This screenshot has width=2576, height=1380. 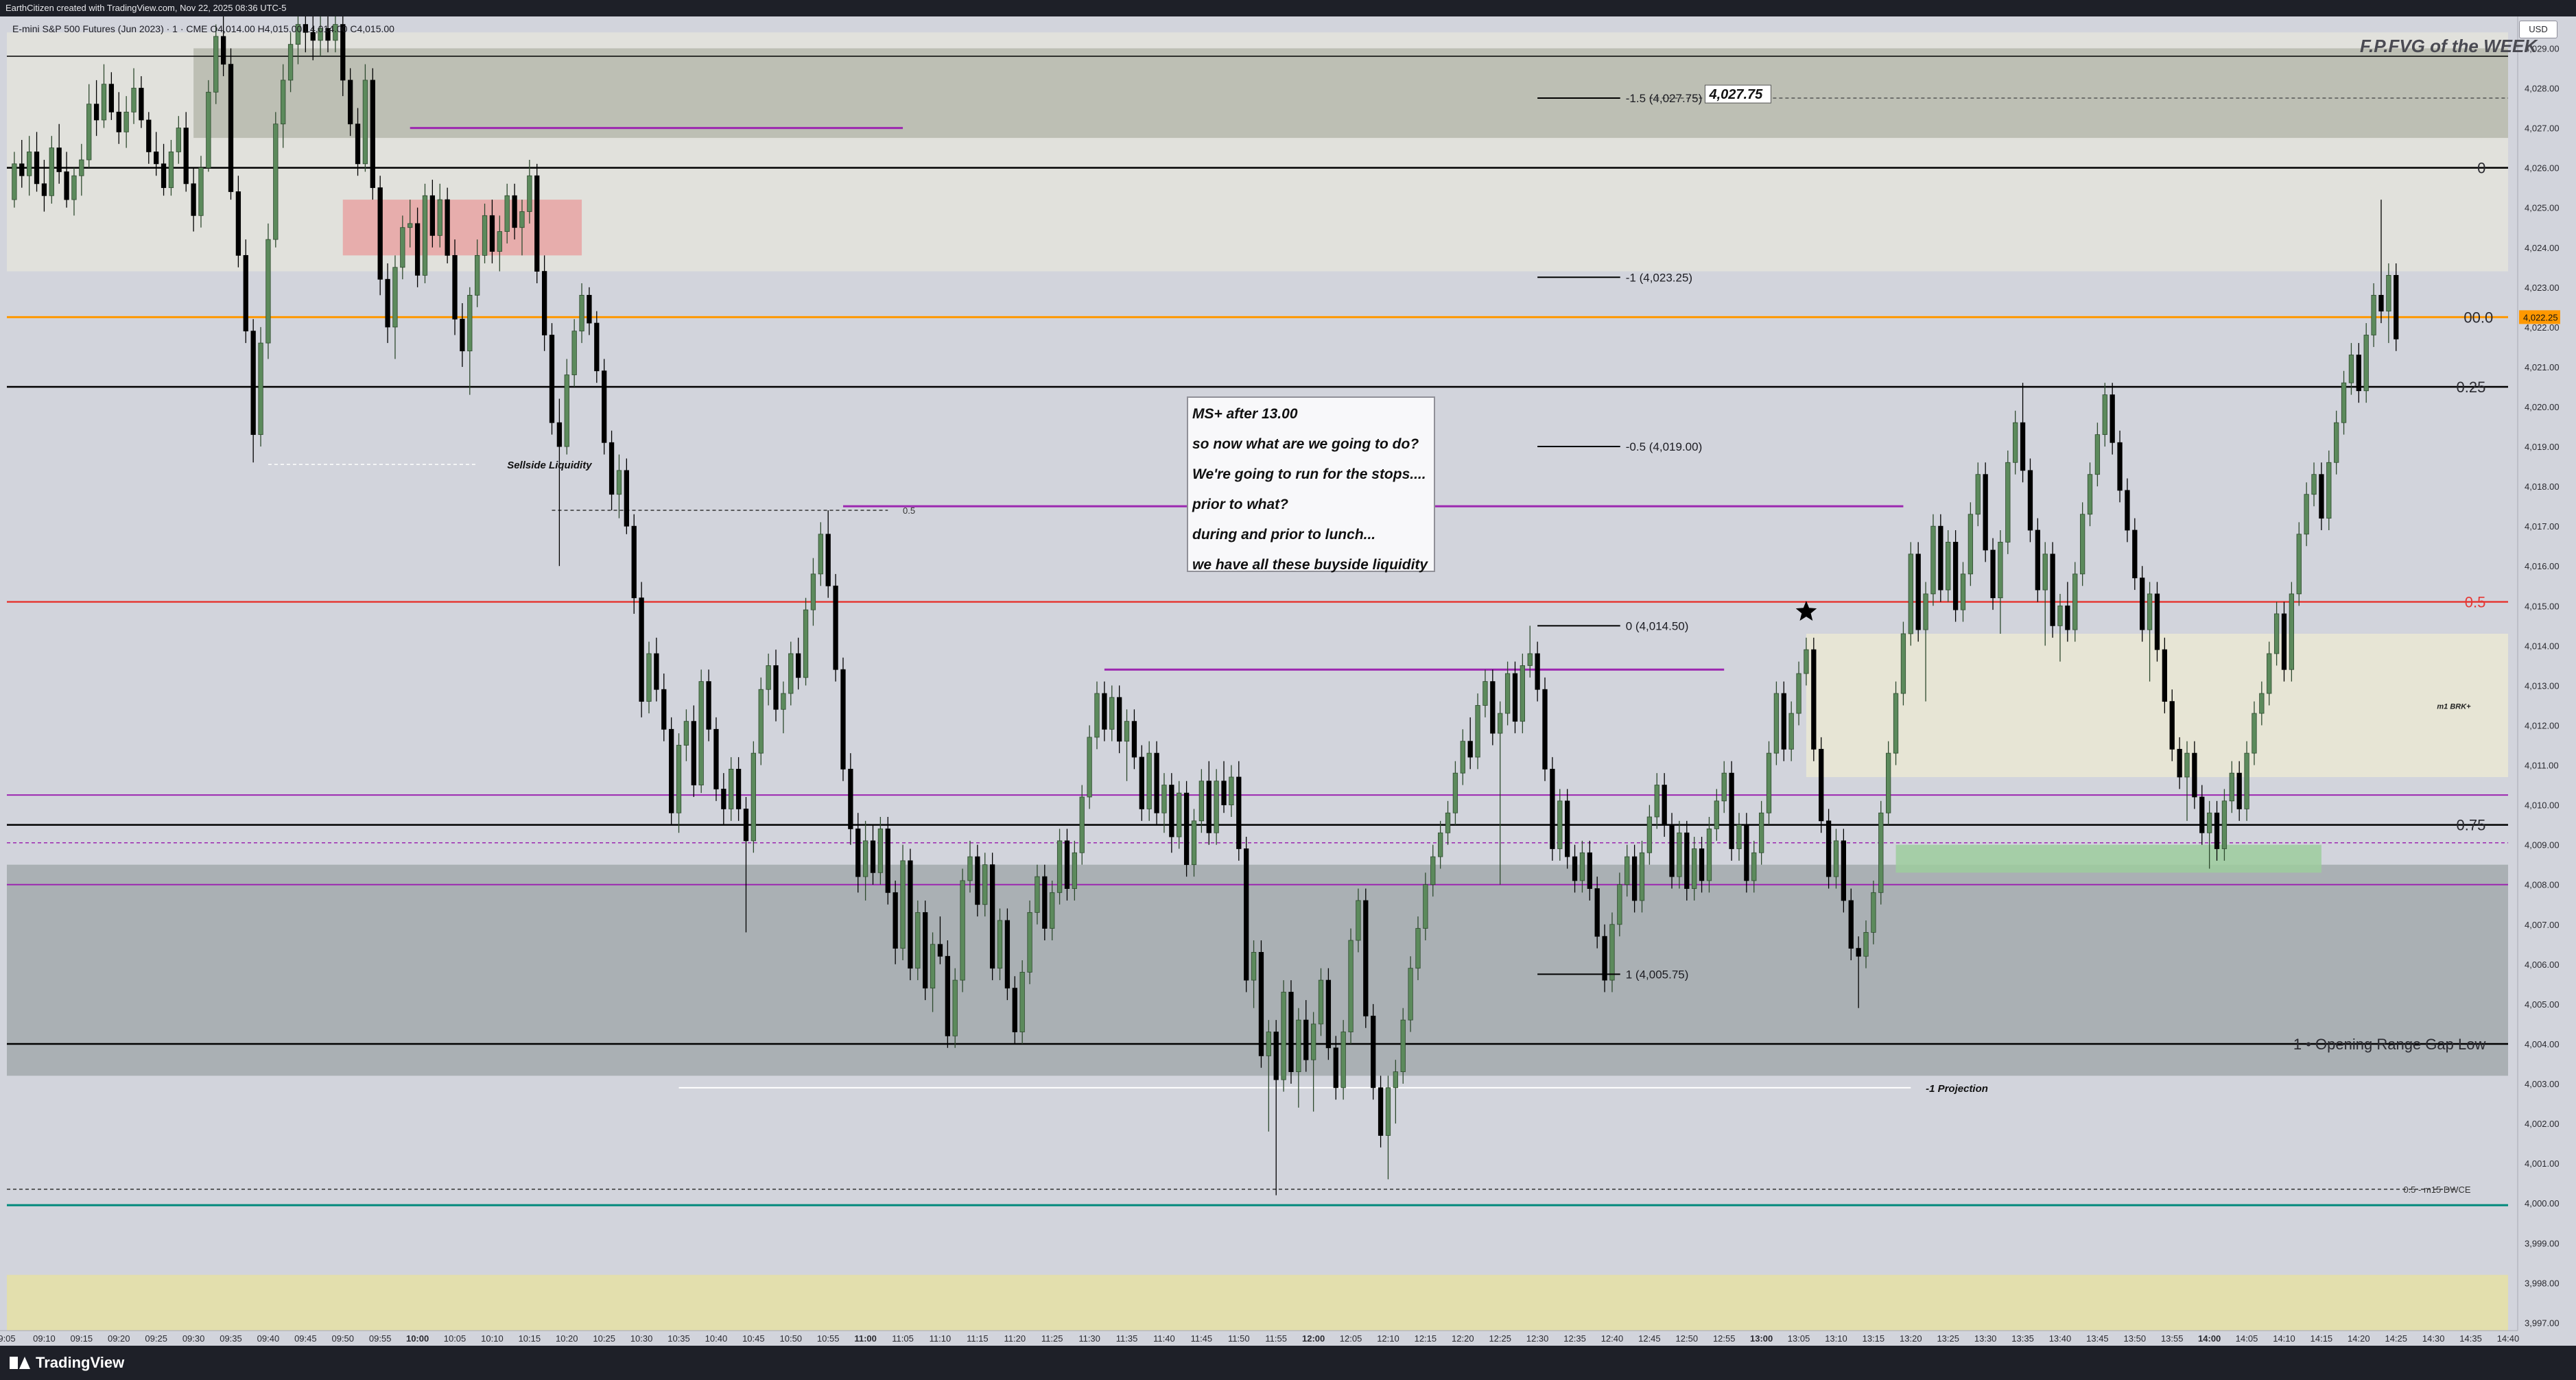 What do you see at coordinates (2542, 486) in the screenshot?
I see `price-tick-label: 4,018.00` at bounding box center [2542, 486].